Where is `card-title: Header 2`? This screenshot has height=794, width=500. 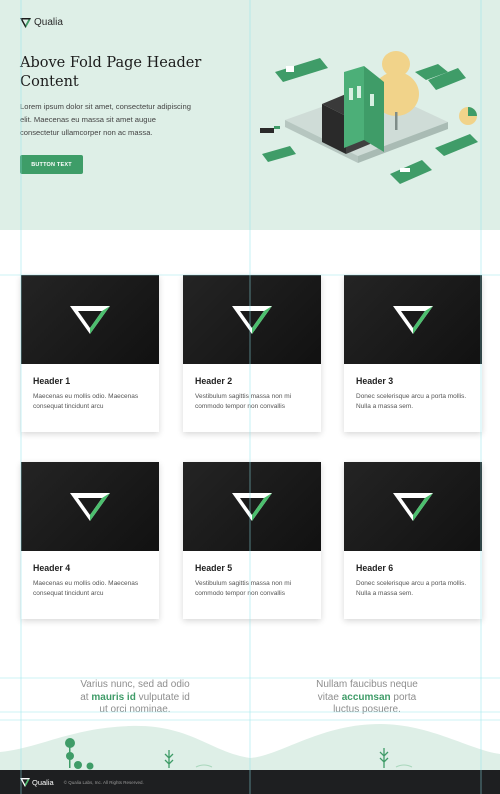
card-title: Header 2 is located at coordinates (214, 381).